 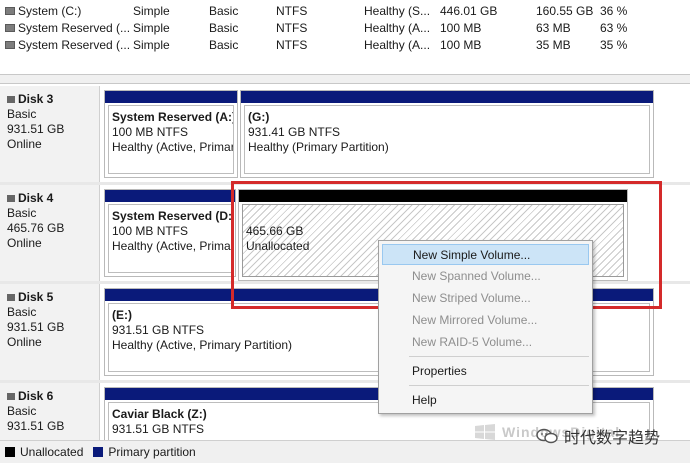 I want to click on partition-status: Healthy (Active, Prima, so click(x=171, y=246).